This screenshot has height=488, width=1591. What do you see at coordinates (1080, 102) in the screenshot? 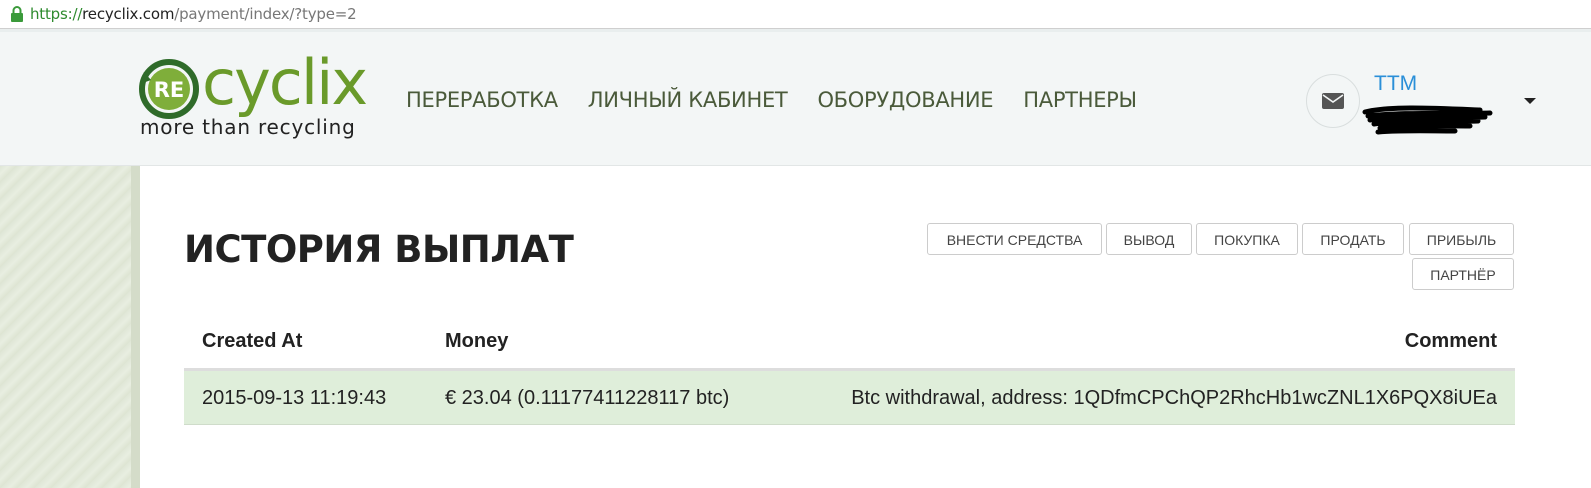
I see `nav-item-partners: ПАРТНЕРЫ` at bounding box center [1080, 102].